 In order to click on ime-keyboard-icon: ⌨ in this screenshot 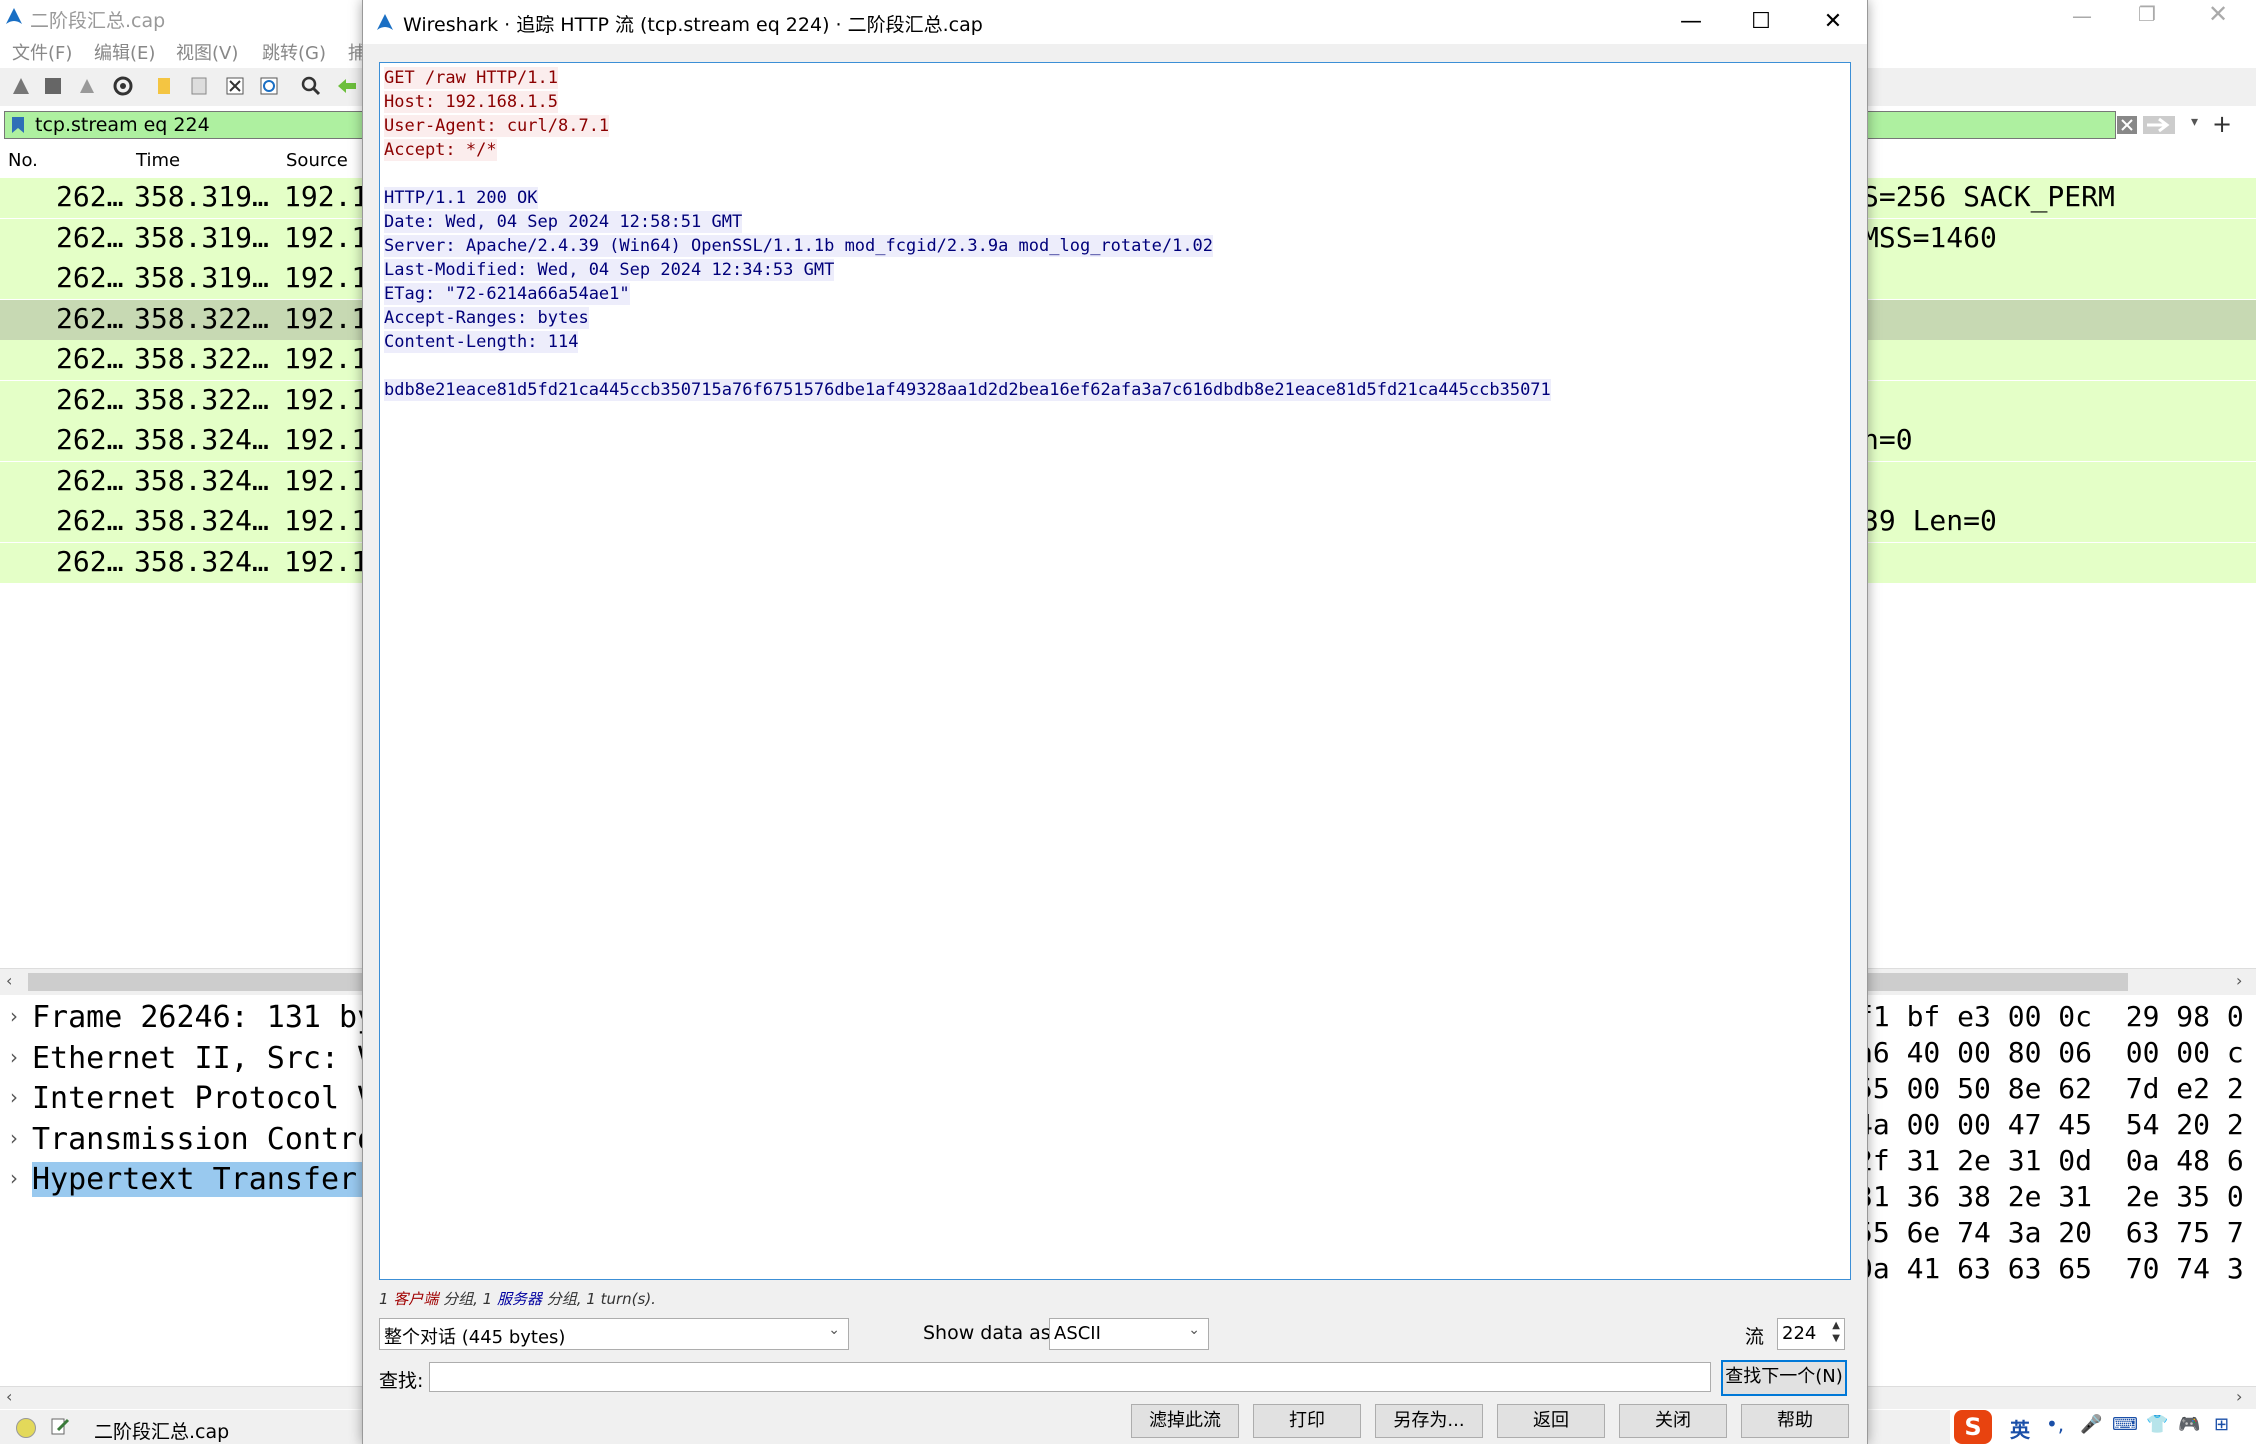, I will do `click(2125, 1424)`.